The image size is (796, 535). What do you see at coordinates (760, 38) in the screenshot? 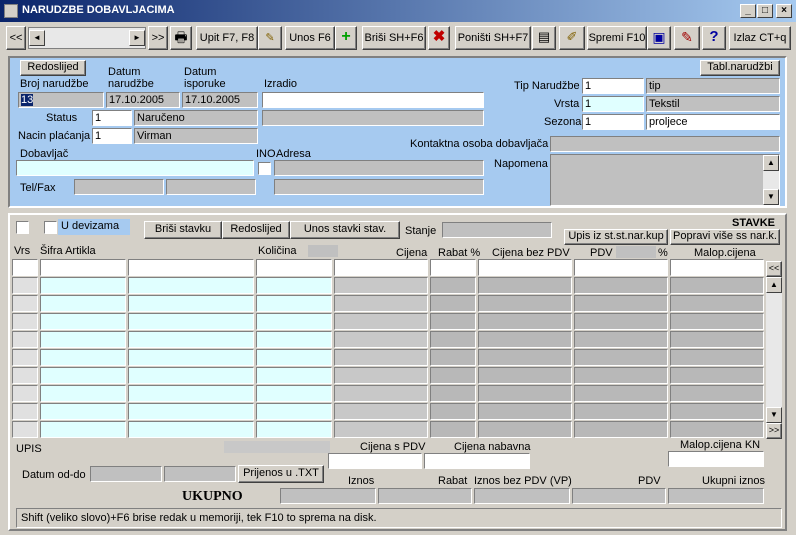
I see `exit-button: Izlaz CT+q` at bounding box center [760, 38].